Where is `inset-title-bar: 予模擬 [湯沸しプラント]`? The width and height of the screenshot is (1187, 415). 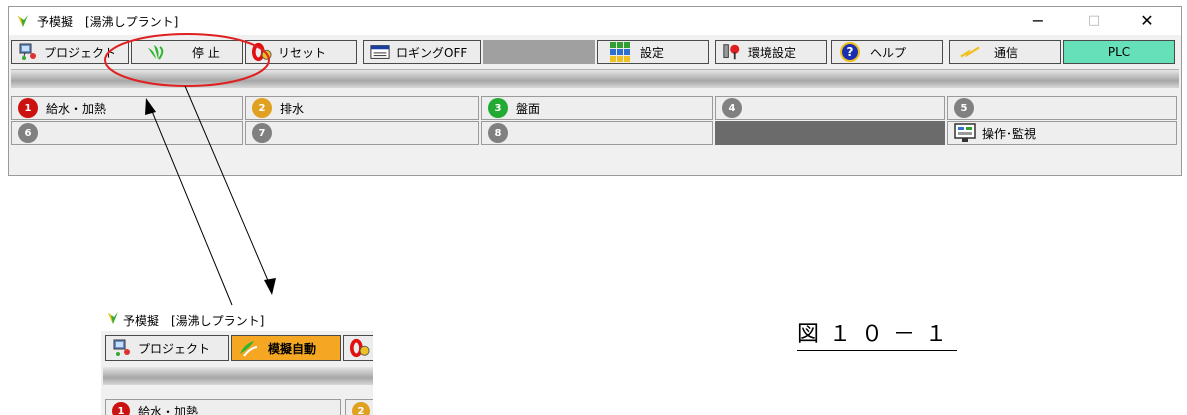 inset-title-bar: 予模擬 [湯沸しプラント] is located at coordinates (237, 318).